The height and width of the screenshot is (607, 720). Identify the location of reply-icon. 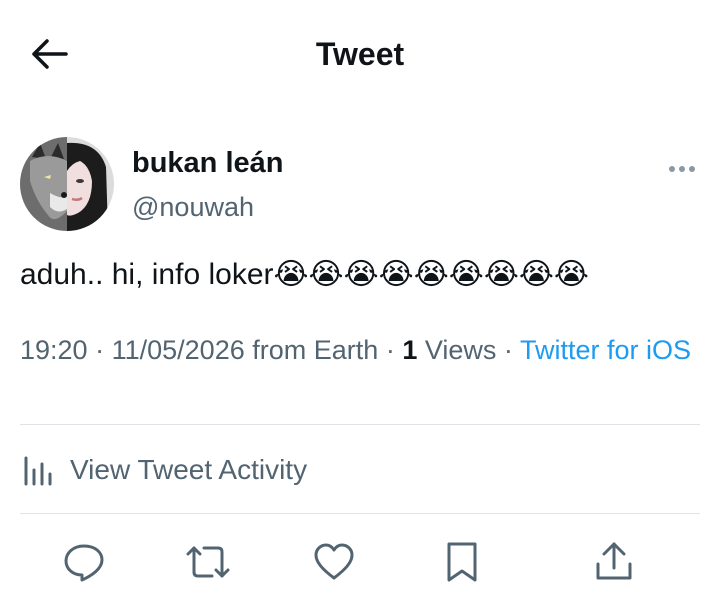
(84, 562).